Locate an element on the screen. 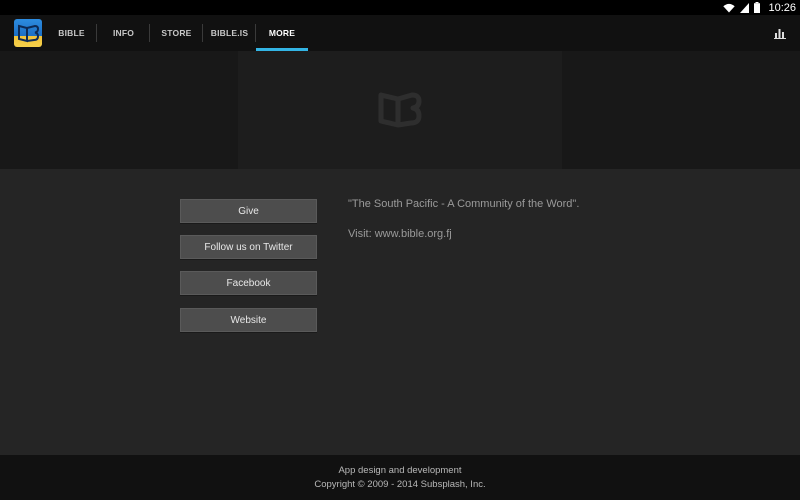 The image size is (800, 500). book-icon is located at coordinates (29, 33).